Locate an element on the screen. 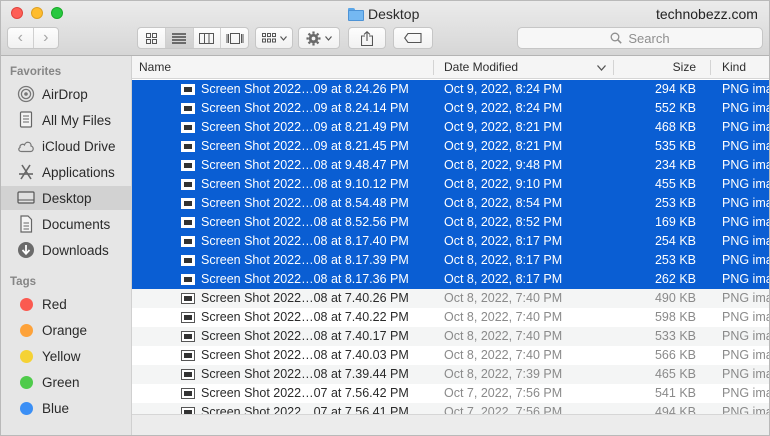 The height and width of the screenshot is (436, 770). action-menu-button is located at coordinates (319, 38).